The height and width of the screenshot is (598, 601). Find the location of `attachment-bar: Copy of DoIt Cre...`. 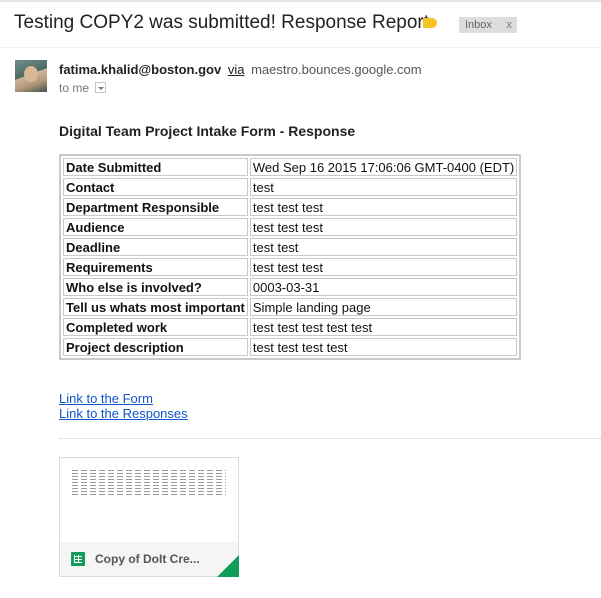

attachment-bar: Copy of DoIt Cre... is located at coordinates (149, 559).